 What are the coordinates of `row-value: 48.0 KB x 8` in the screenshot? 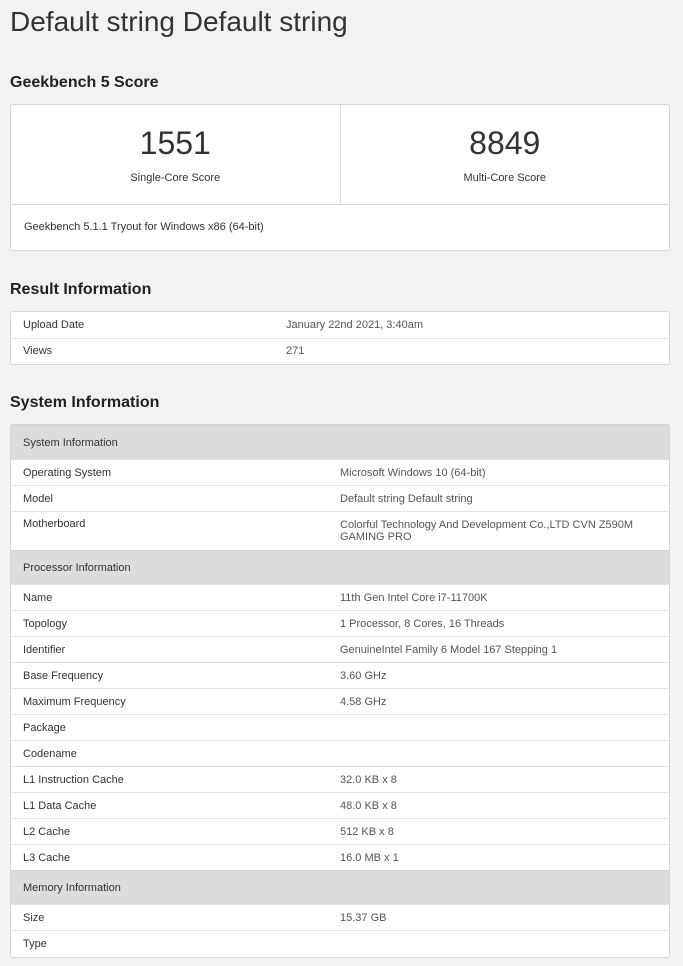 It's located at (504, 805).